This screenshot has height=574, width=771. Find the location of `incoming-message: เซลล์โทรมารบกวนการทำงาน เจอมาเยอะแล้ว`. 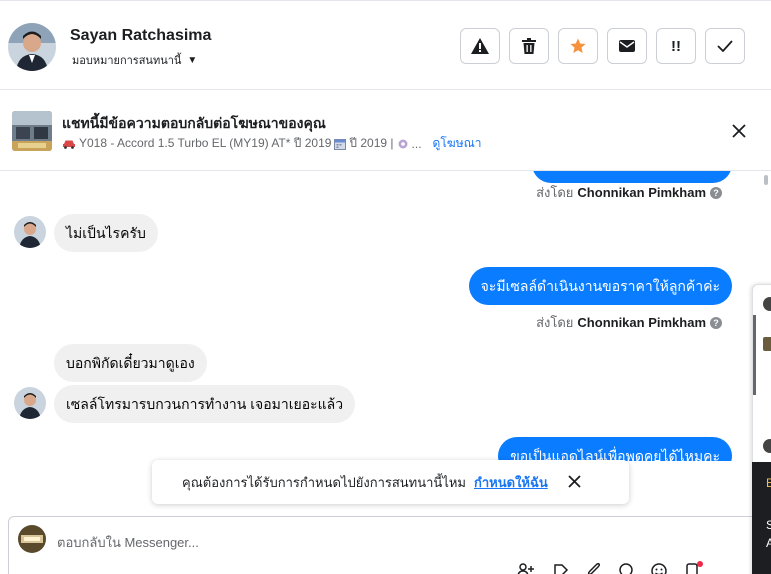

incoming-message: เซลล์โทรมารบกวนการทำงาน เจอมาเยอะแล้ว is located at coordinates (205, 404).